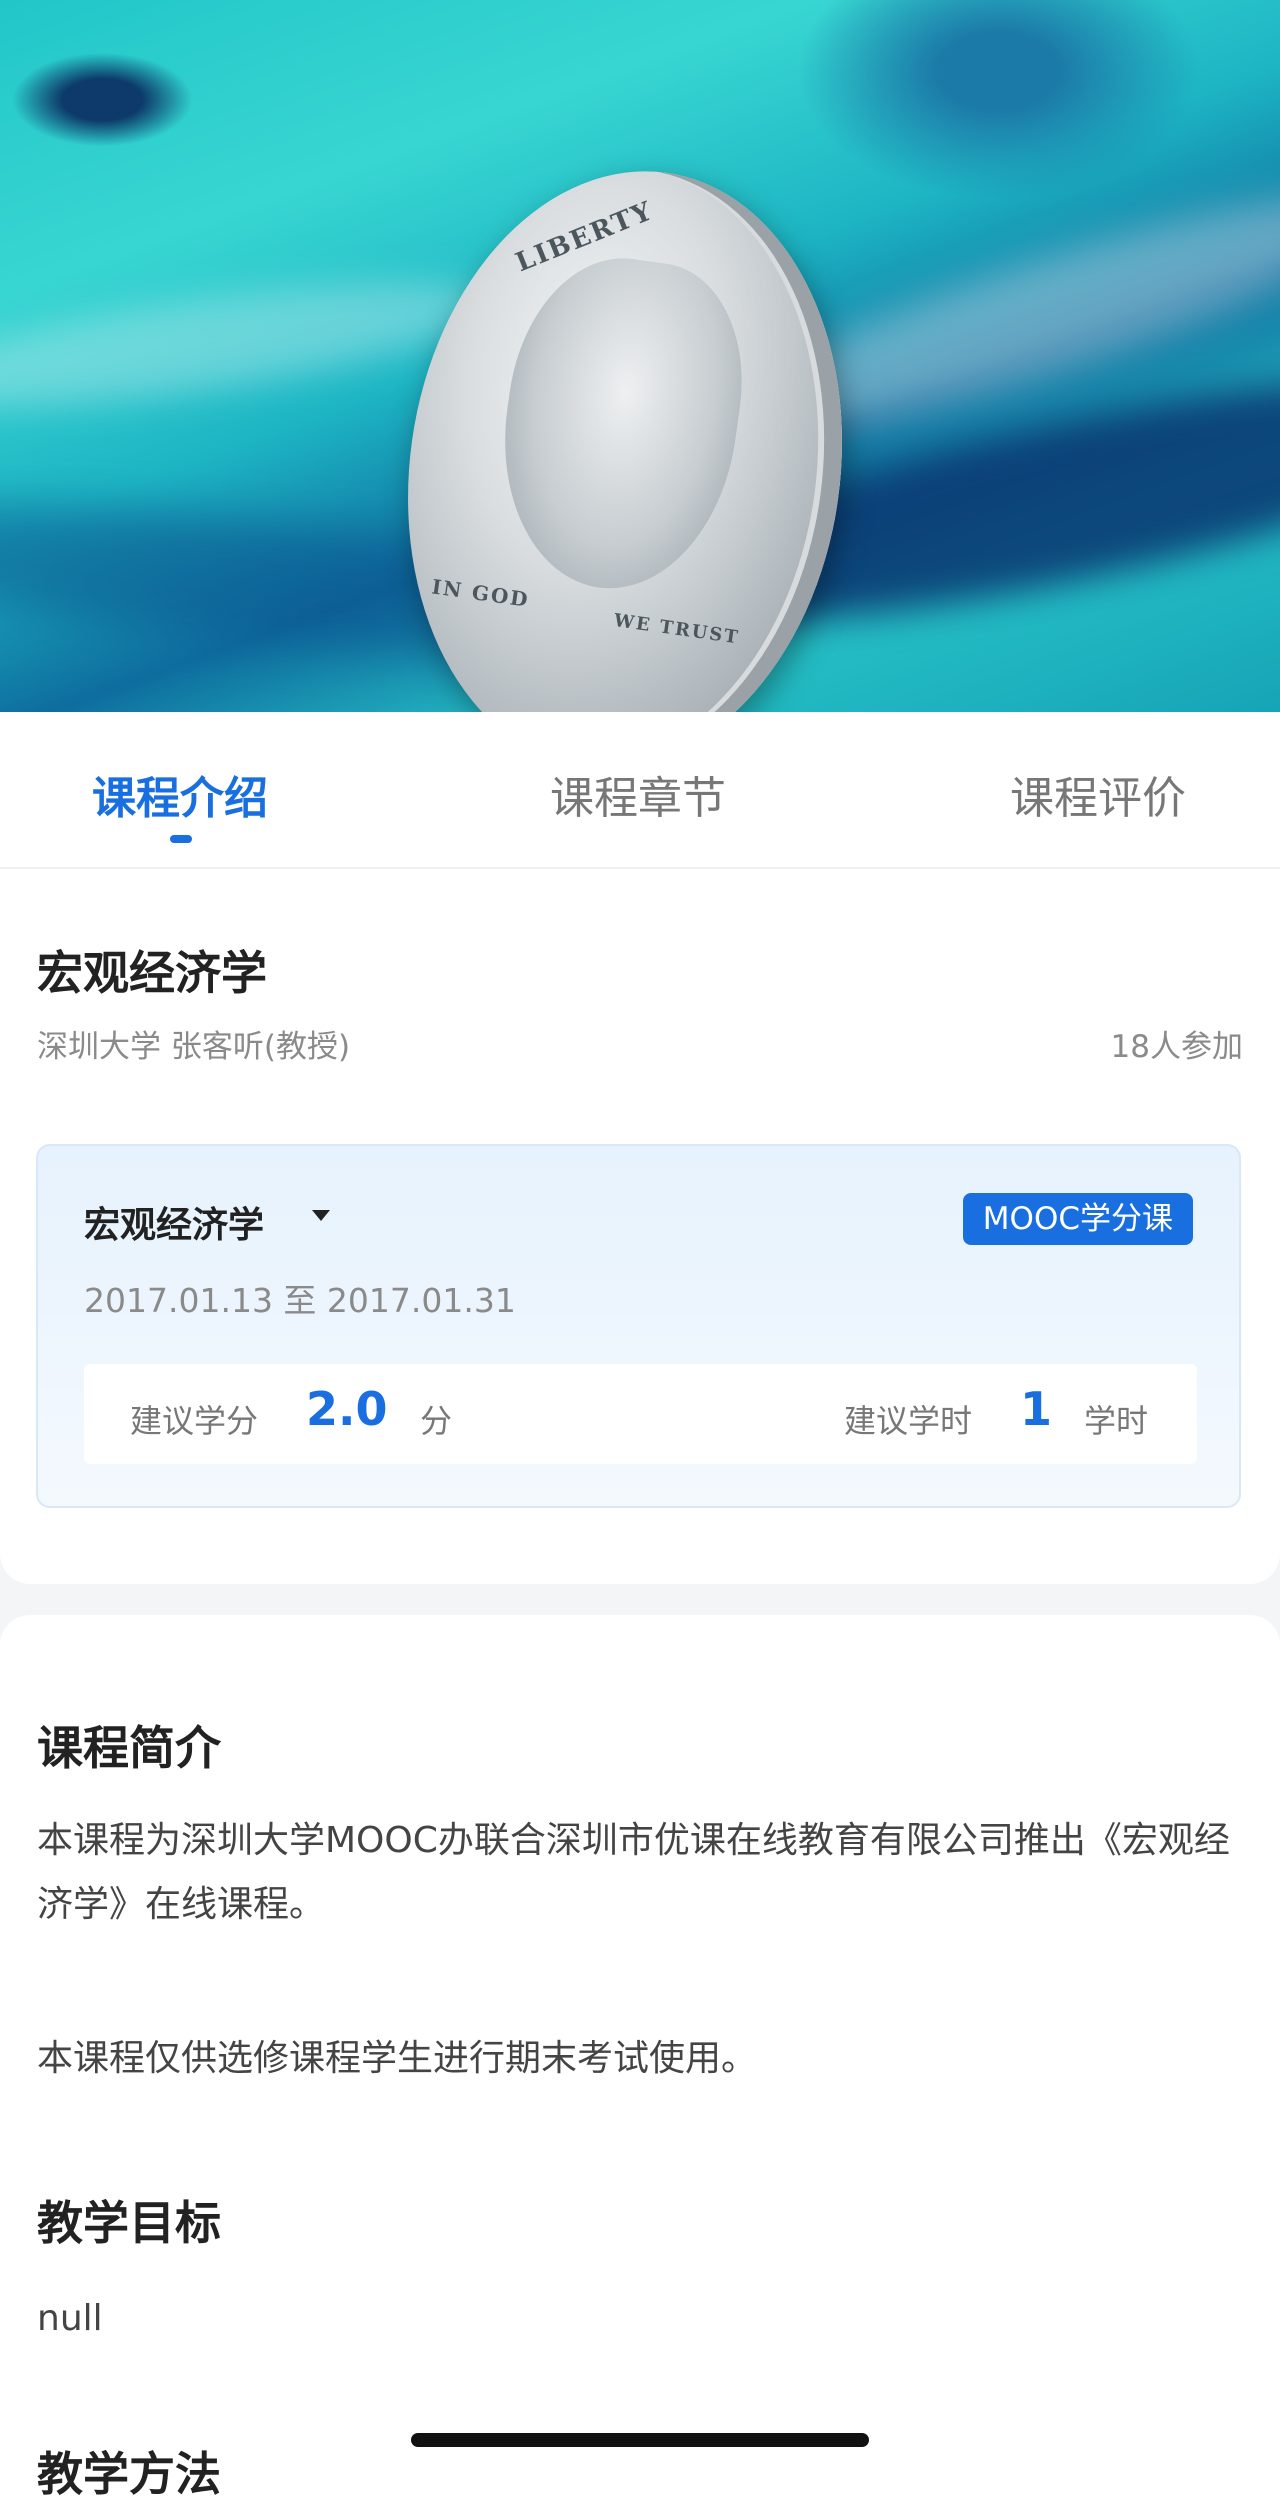 The height and width of the screenshot is (2515, 1280). I want to click on participant-count: 18人参加, so click(1176, 1047).